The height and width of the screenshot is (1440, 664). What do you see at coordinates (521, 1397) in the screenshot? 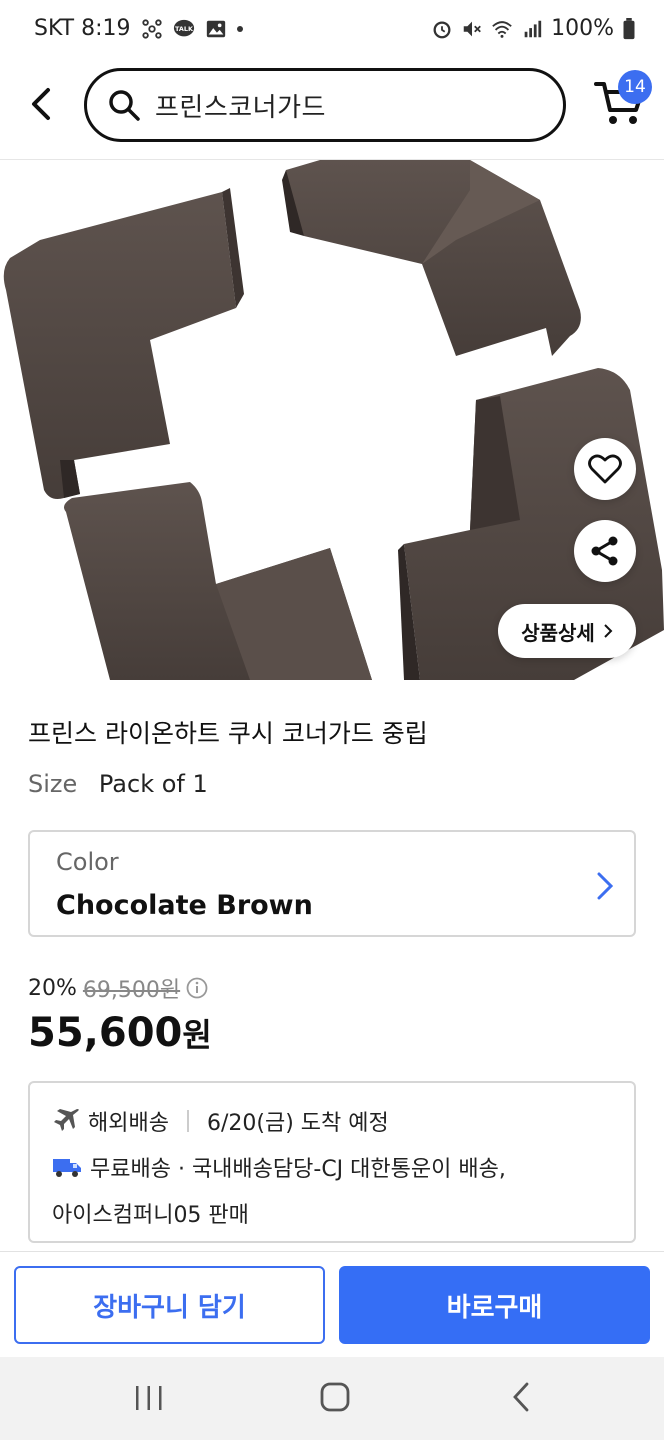
I see `nav-back-icon` at bounding box center [521, 1397].